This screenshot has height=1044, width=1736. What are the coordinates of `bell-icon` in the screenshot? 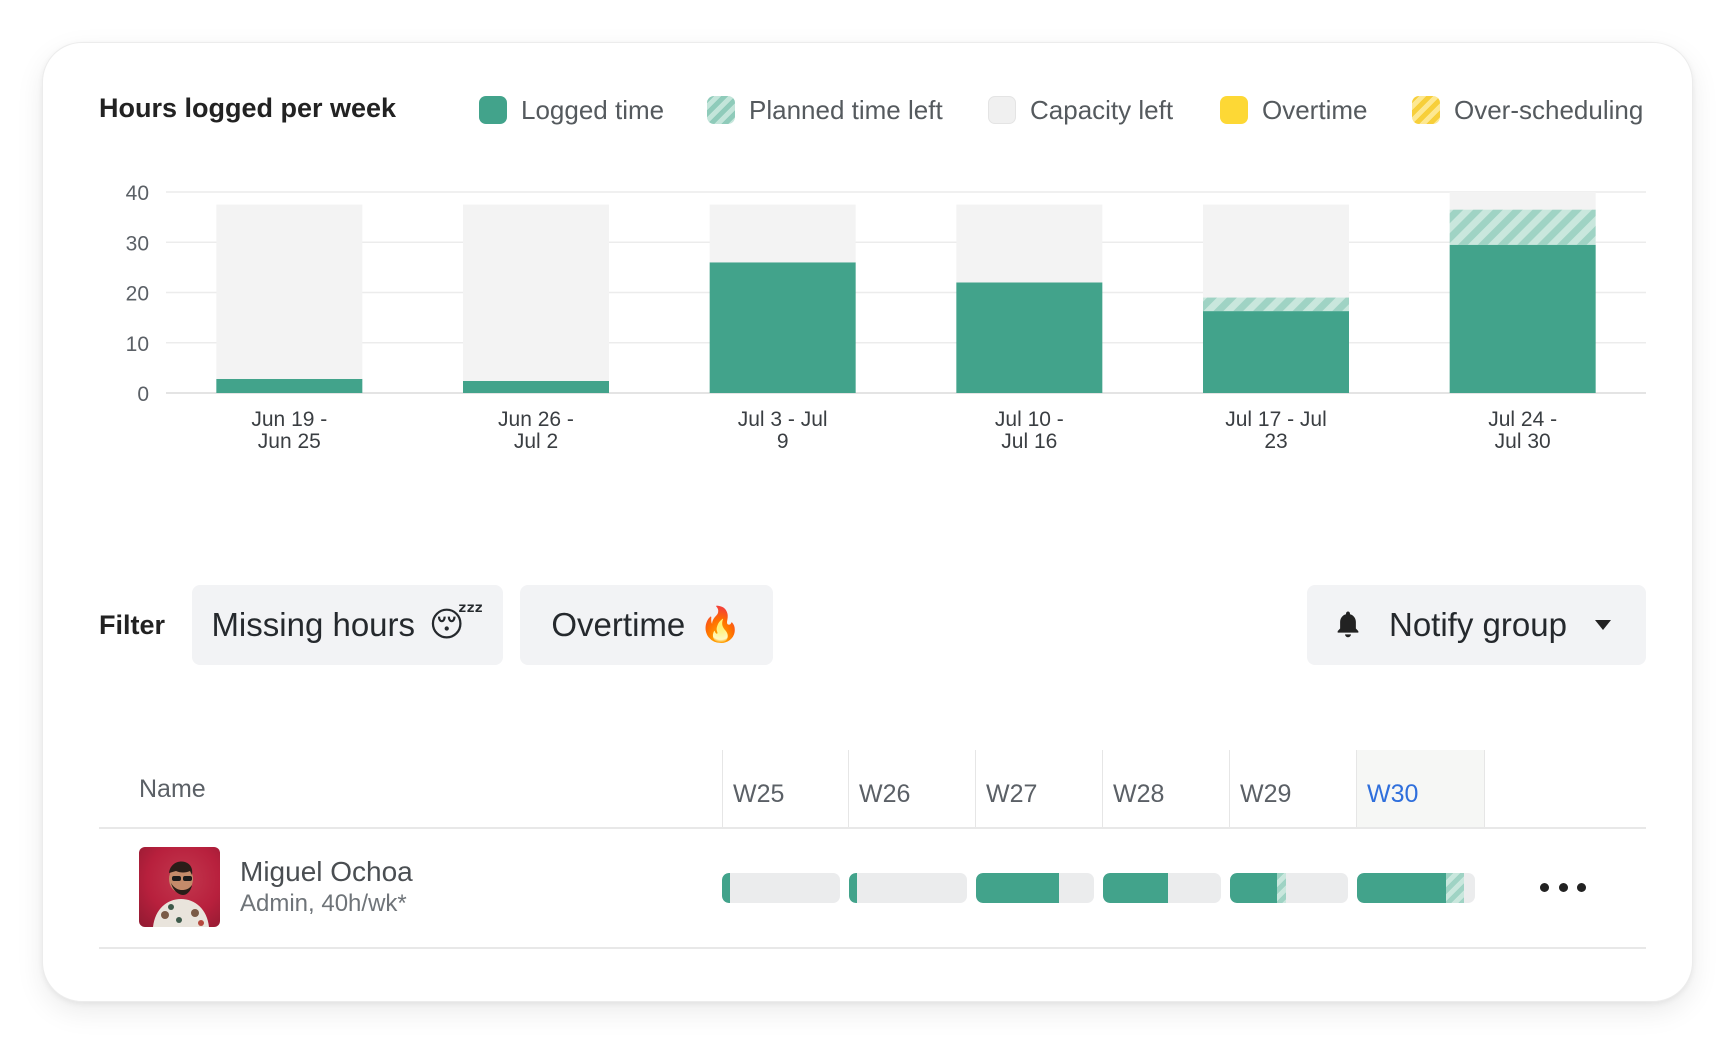 It's located at (1348, 625).